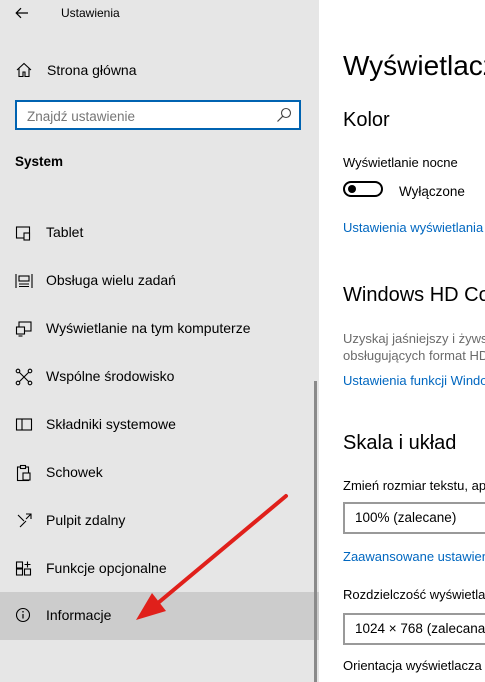 Image resolution: width=485 pixels, height=682 pixels. Describe the element at coordinates (23, 329) in the screenshot. I see `projecting-icon` at that location.